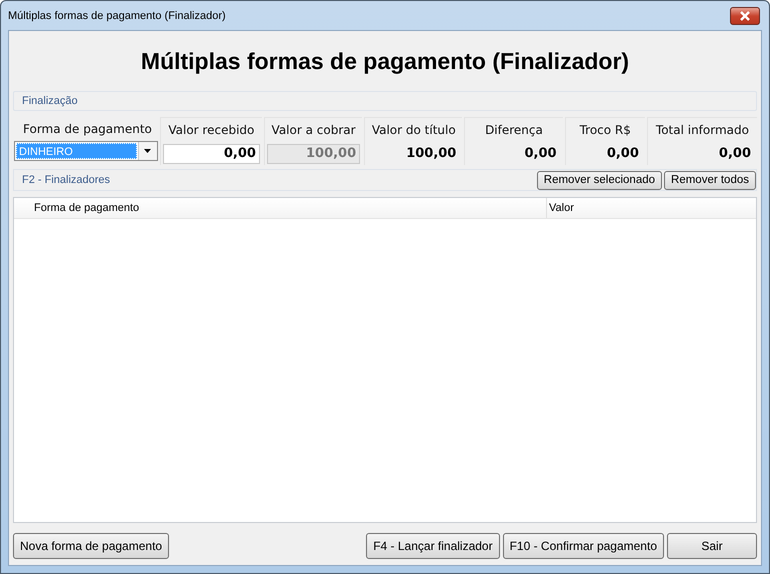 This screenshot has height=574, width=770. What do you see at coordinates (599, 180) in the screenshot?
I see `remove-button: Remover selecionado` at bounding box center [599, 180].